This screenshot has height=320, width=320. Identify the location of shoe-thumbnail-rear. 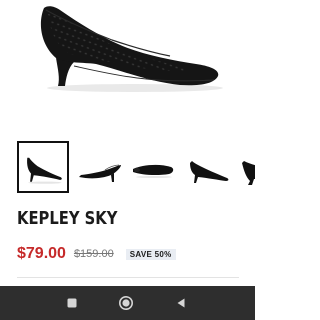
(248, 173).